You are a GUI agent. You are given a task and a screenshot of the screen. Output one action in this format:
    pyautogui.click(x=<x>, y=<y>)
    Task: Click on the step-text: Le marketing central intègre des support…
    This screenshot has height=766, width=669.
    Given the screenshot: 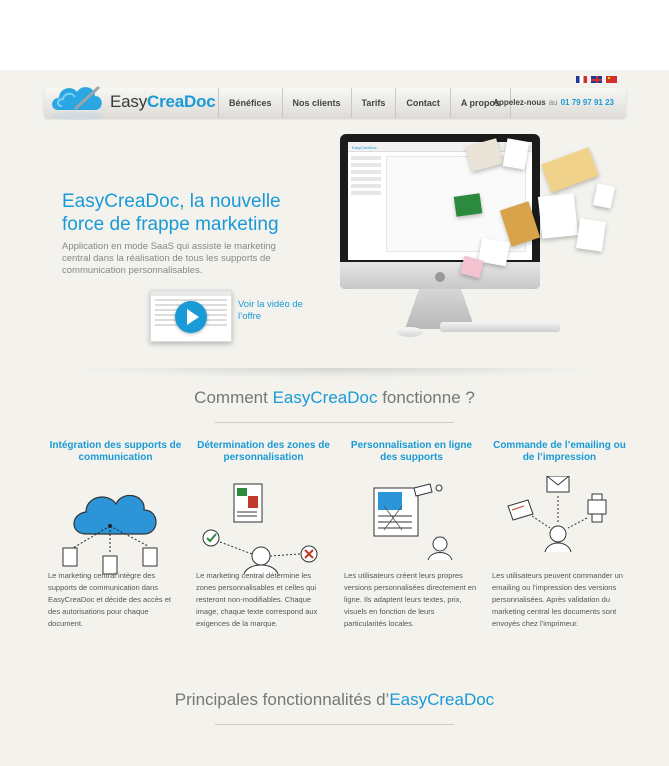 What is the action you would take?
    pyautogui.click(x=109, y=599)
    